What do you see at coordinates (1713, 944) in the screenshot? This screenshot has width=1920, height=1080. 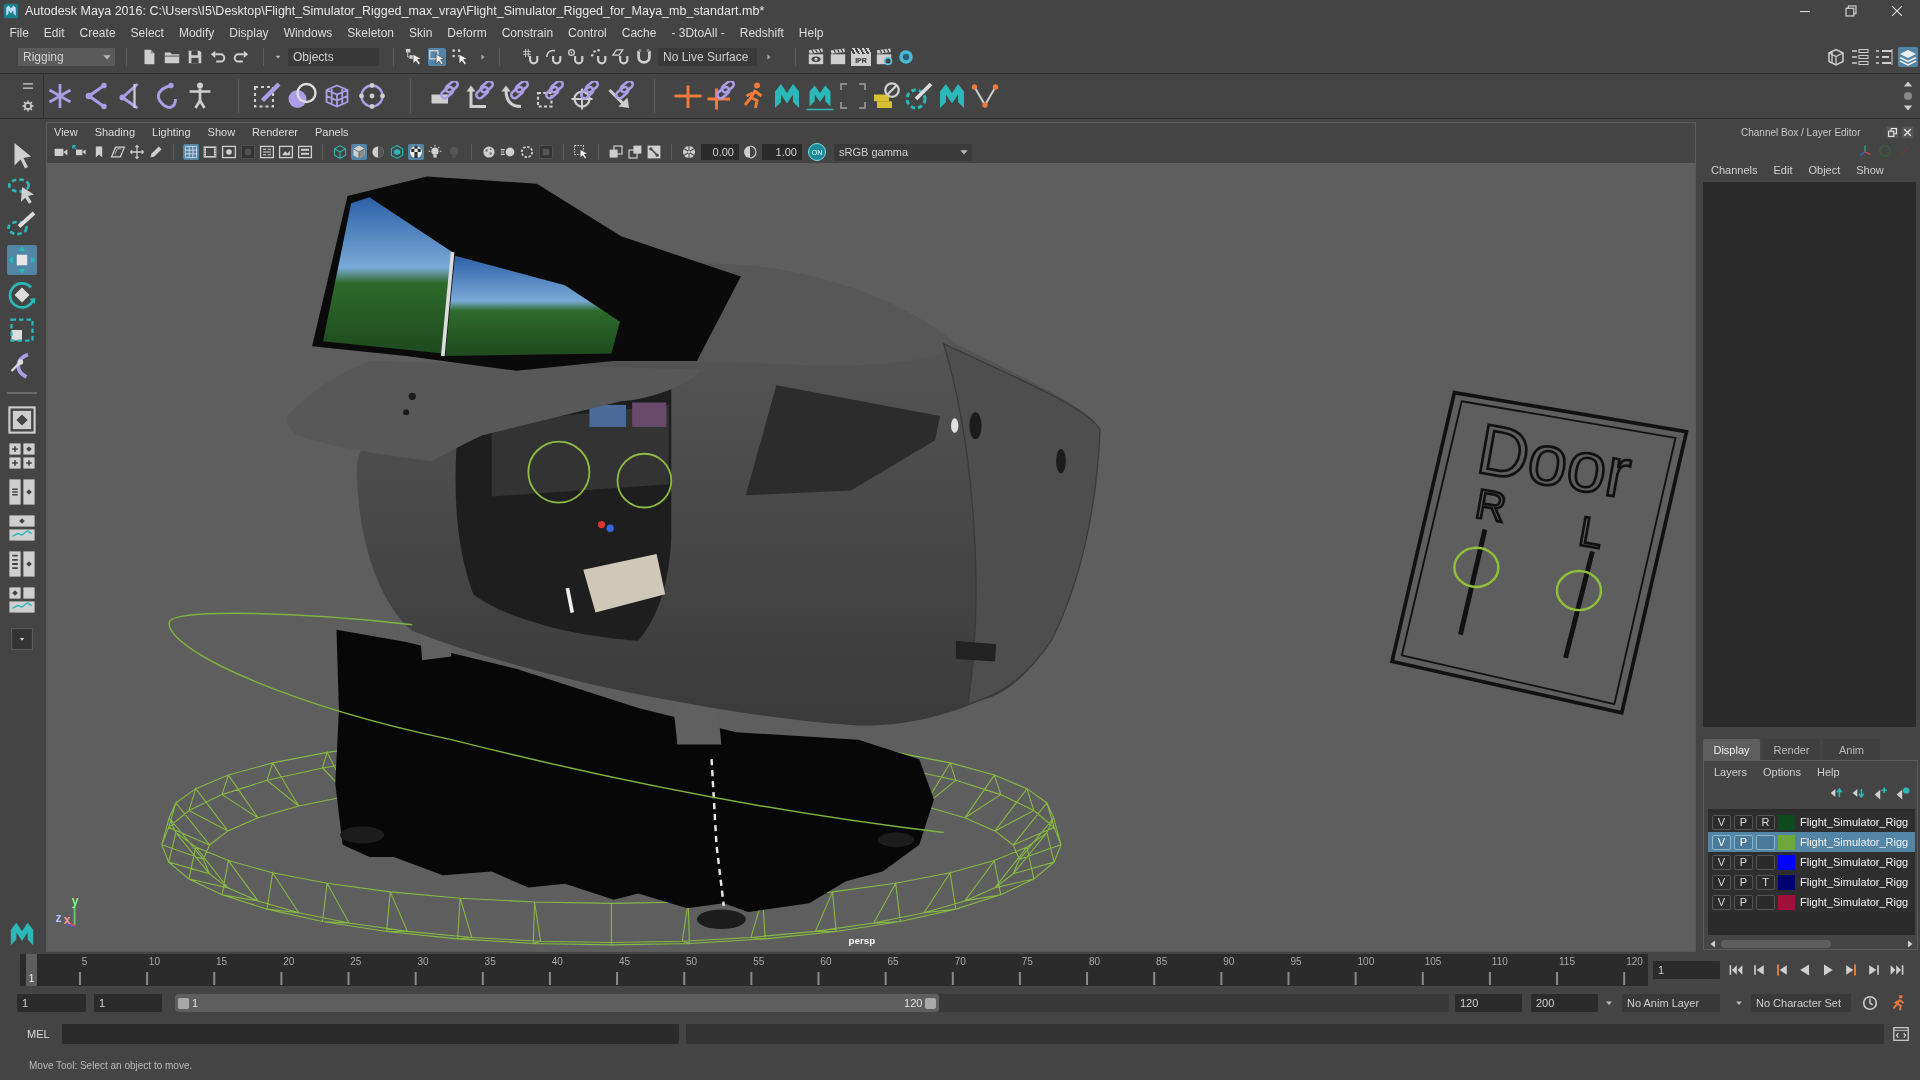 I see `scroll-left-icon` at bounding box center [1713, 944].